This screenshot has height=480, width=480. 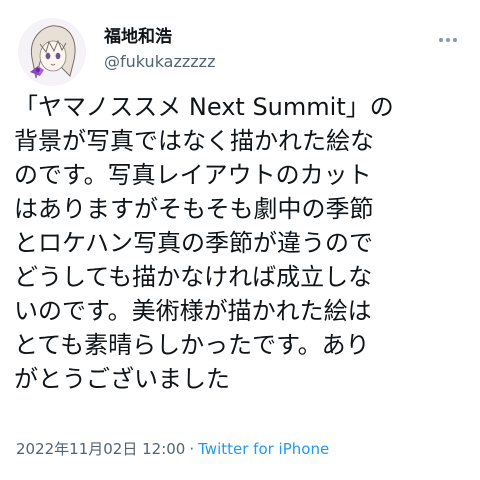 What do you see at coordinates (193, 175) in the screenshot?
I see `tweet-text-line: のです。写真レイアウトのカット` at bounding box center [193, 175].